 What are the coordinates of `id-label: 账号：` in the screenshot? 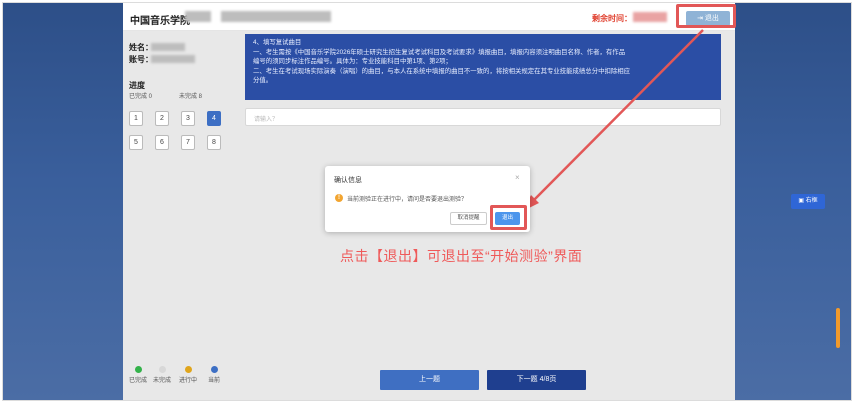 It's located at (141, 59).